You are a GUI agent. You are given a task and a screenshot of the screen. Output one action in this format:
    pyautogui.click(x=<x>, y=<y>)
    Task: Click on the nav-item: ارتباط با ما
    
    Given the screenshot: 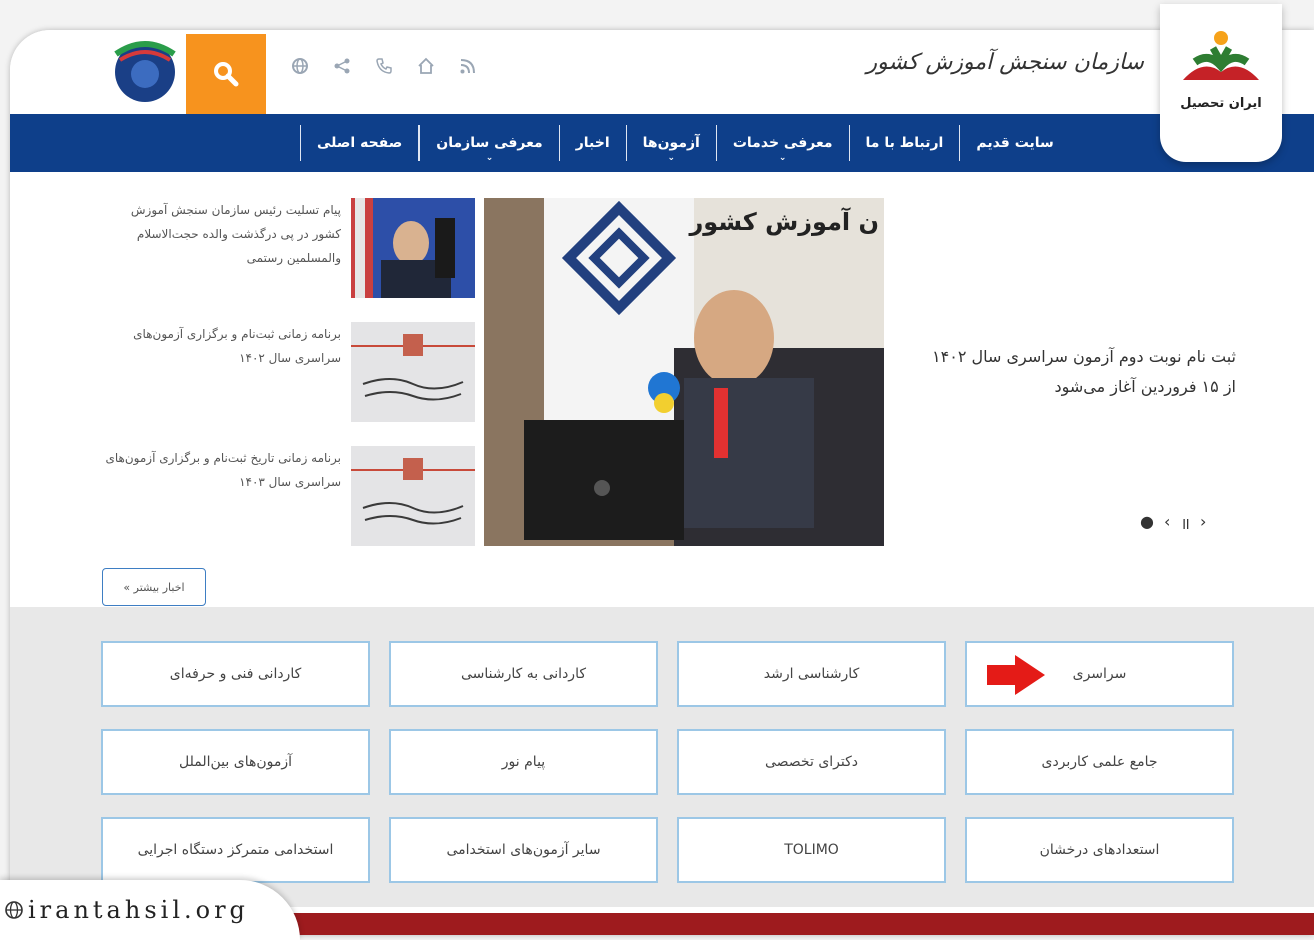 What is the action you would take?
    pyautogui.click(x=904, y=143)
    